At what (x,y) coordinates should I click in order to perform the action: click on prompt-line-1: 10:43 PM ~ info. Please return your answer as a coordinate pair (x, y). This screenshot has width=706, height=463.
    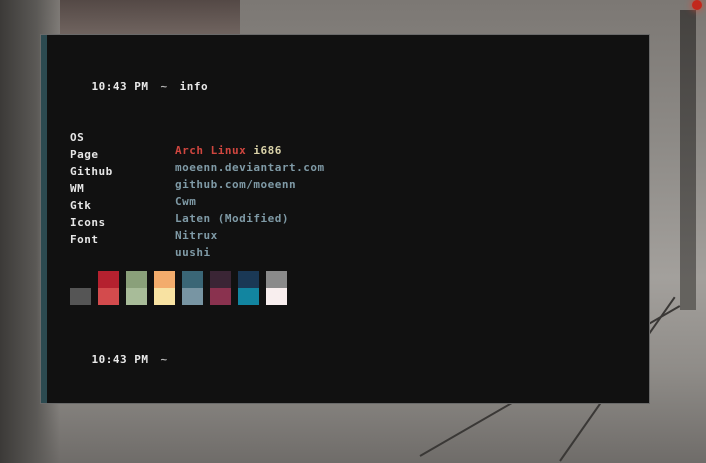
    Looking at the image, I should click on (135, 86).